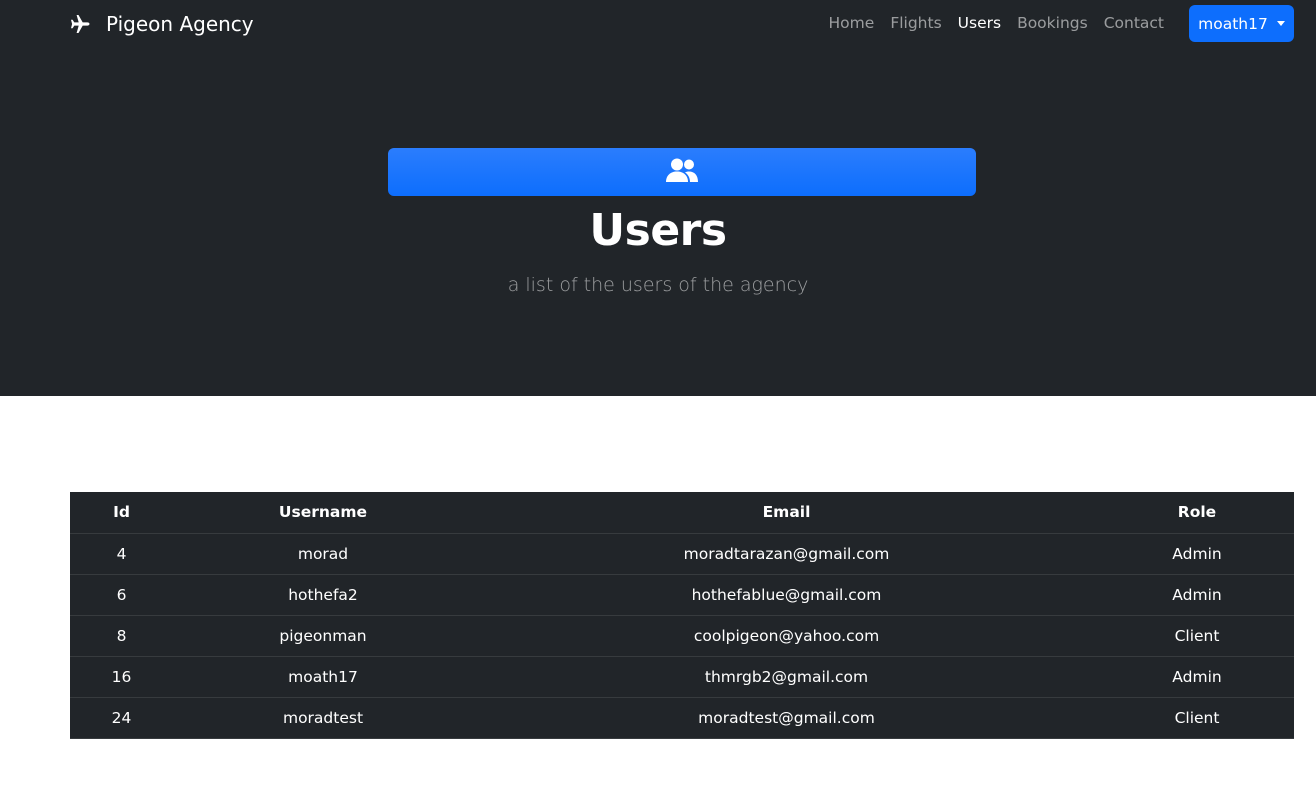  I want to click on cell-id: 8, so click(121, 636).